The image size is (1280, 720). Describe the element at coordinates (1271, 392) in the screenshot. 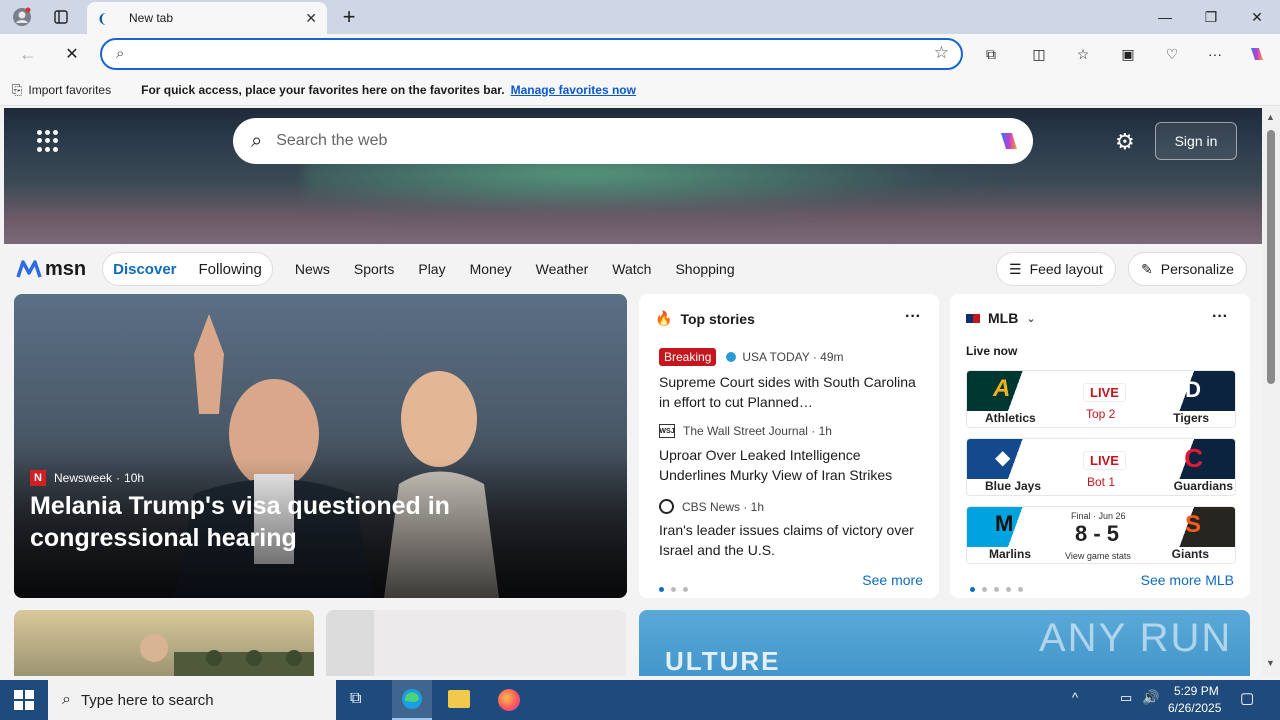

I see `page-scrollbar: ▲ ▼` at that location.